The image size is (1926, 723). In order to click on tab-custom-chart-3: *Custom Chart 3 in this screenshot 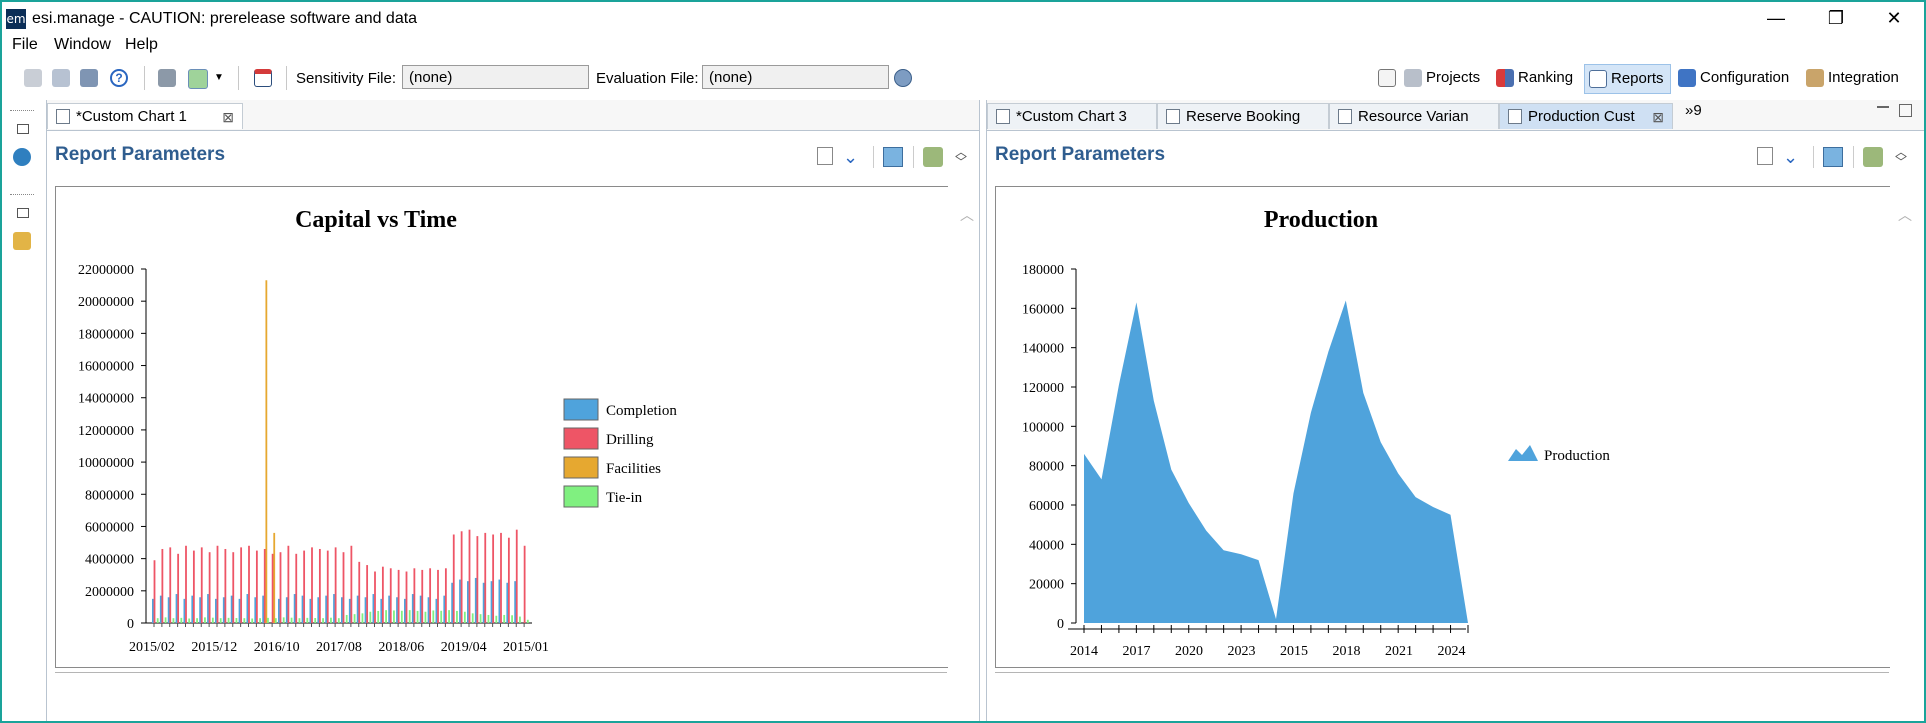, I will do `click(1072, 116)`.